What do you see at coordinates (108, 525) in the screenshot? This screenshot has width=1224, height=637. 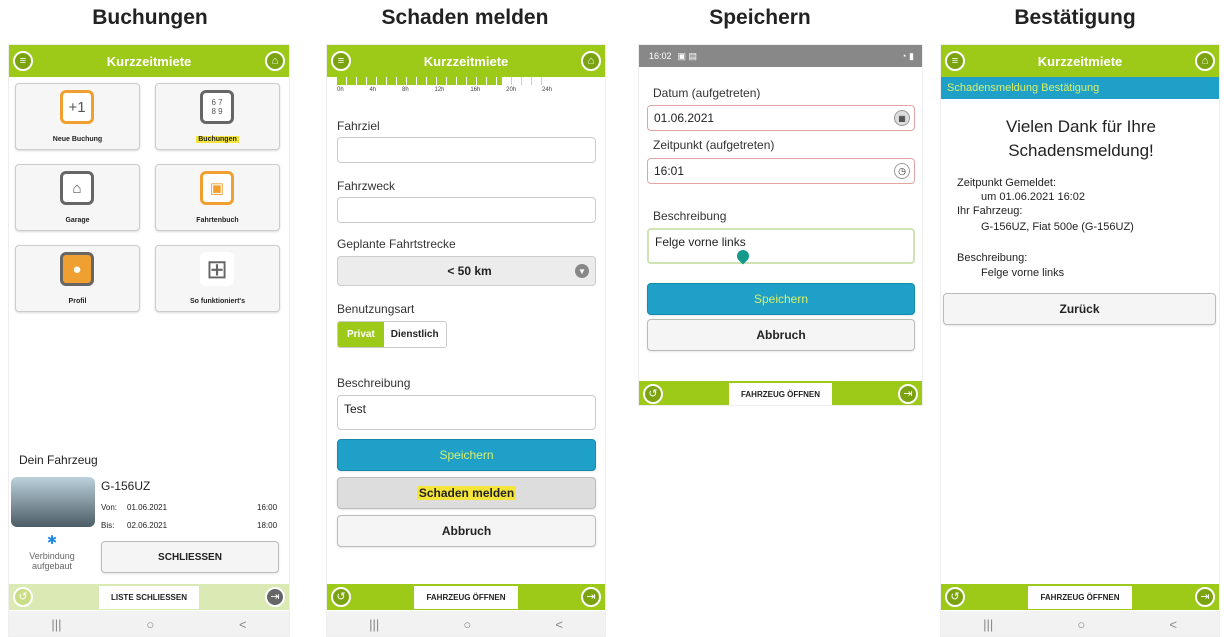 I see `bis-label: Bis:` at bounding box center [108, 525].